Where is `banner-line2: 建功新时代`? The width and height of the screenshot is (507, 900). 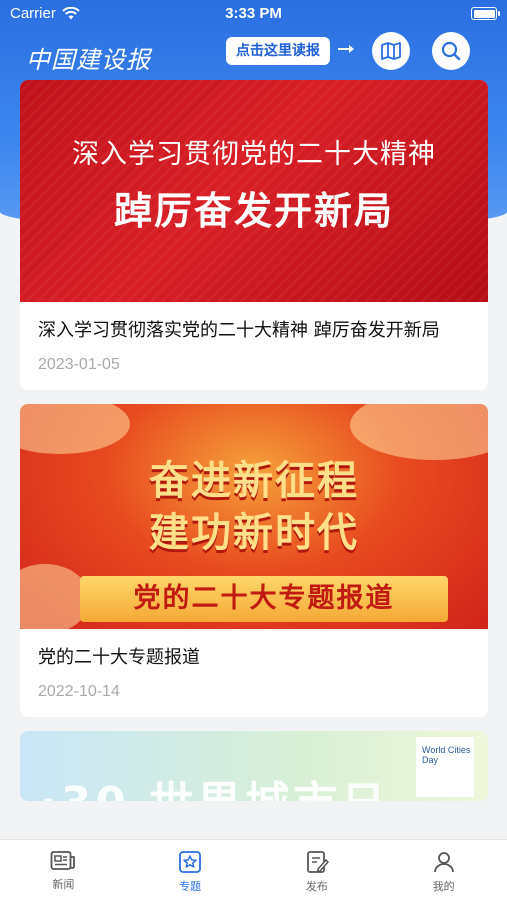
banner-line2: 建功新时代 is located at coordinates (254, 533).